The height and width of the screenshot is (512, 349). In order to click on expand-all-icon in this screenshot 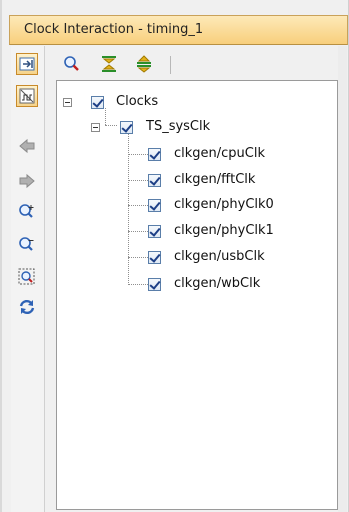, I will do `click(144, 64)`.